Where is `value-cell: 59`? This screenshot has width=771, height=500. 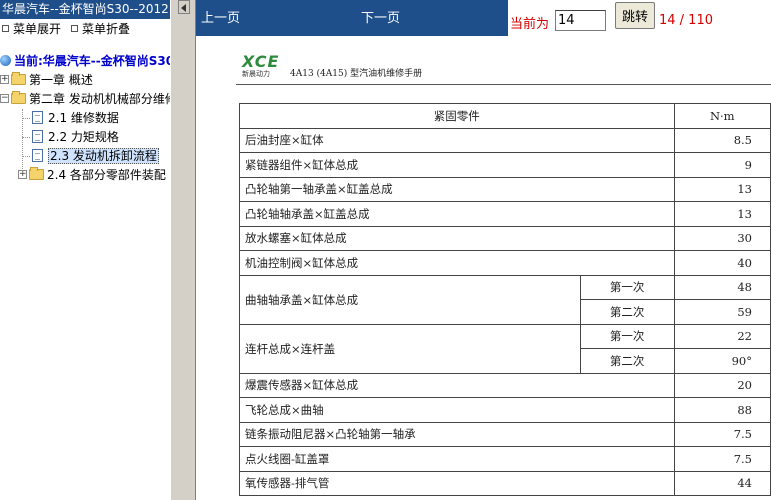 value-cell: 59 is located at coordinates (722, 312).